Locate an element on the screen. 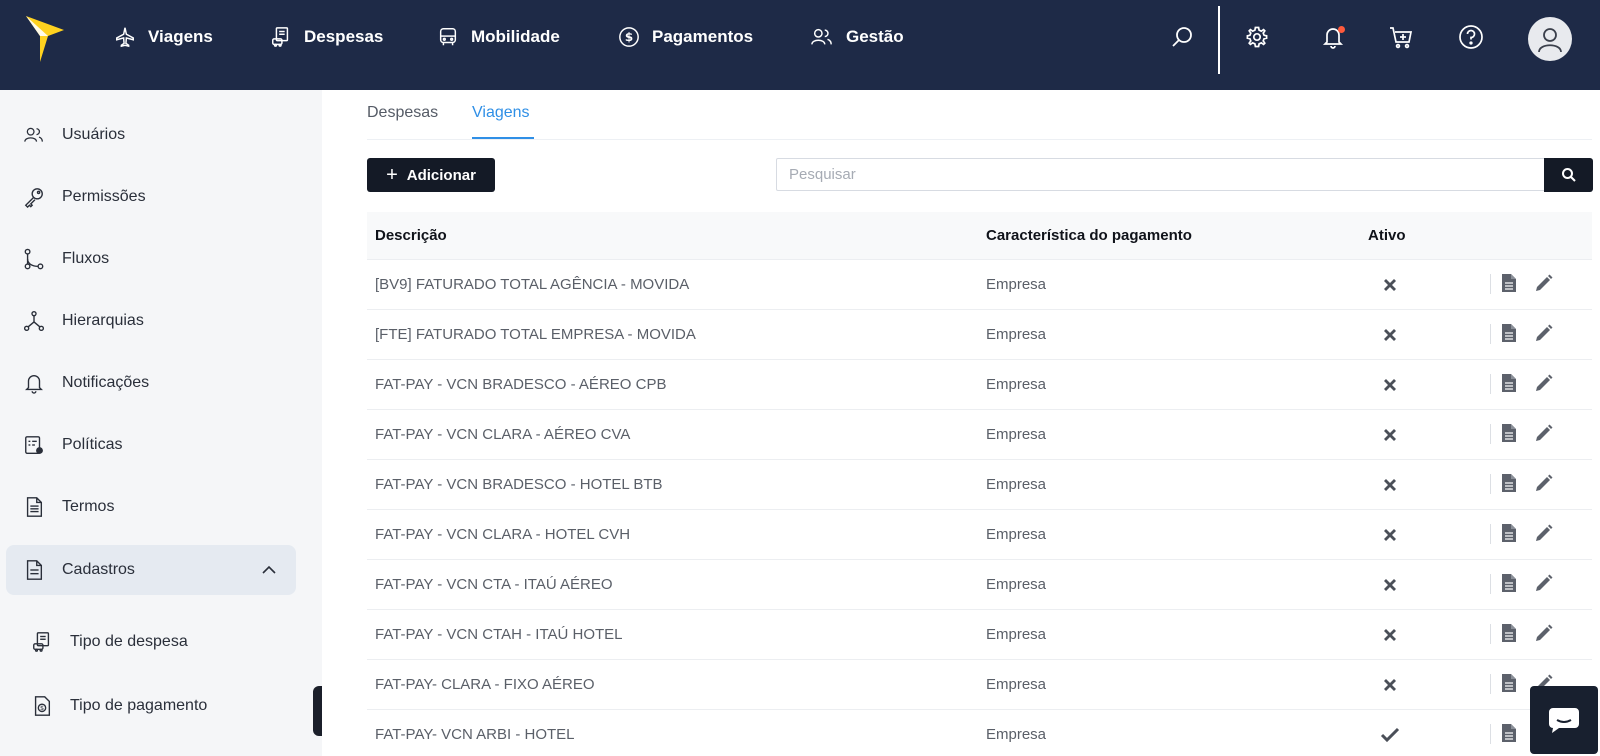 The height and width of the screenshot is (756, 1600). cart-plus-icon is located at coordinates (1401, 37).